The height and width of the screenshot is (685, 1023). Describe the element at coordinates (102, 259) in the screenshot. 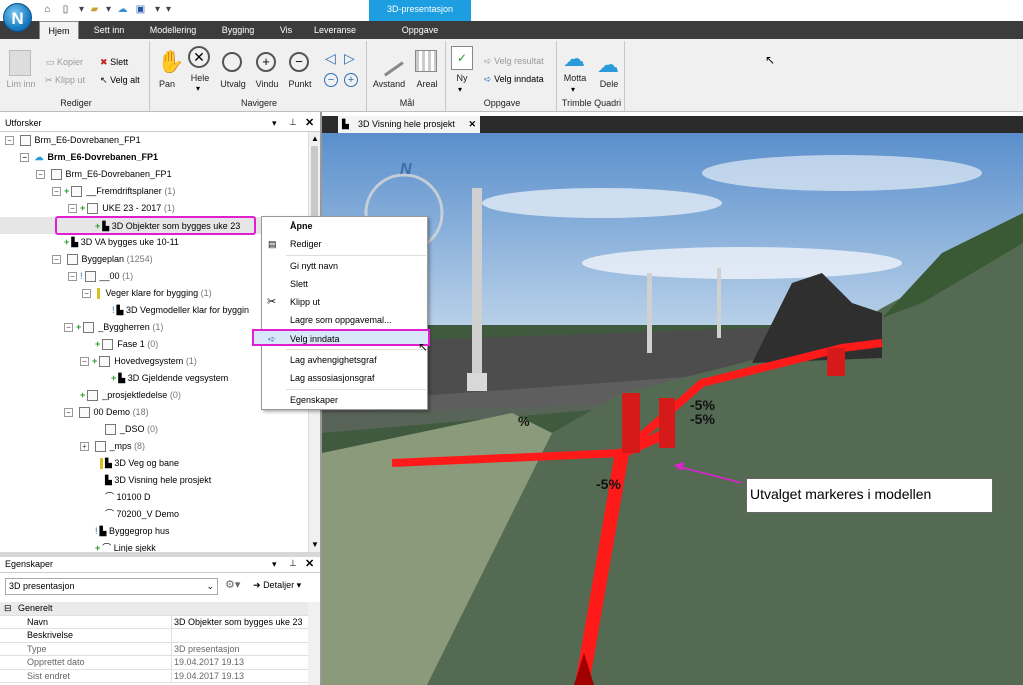

I see `tree-item: − Byggeplan (1254)` at that location.